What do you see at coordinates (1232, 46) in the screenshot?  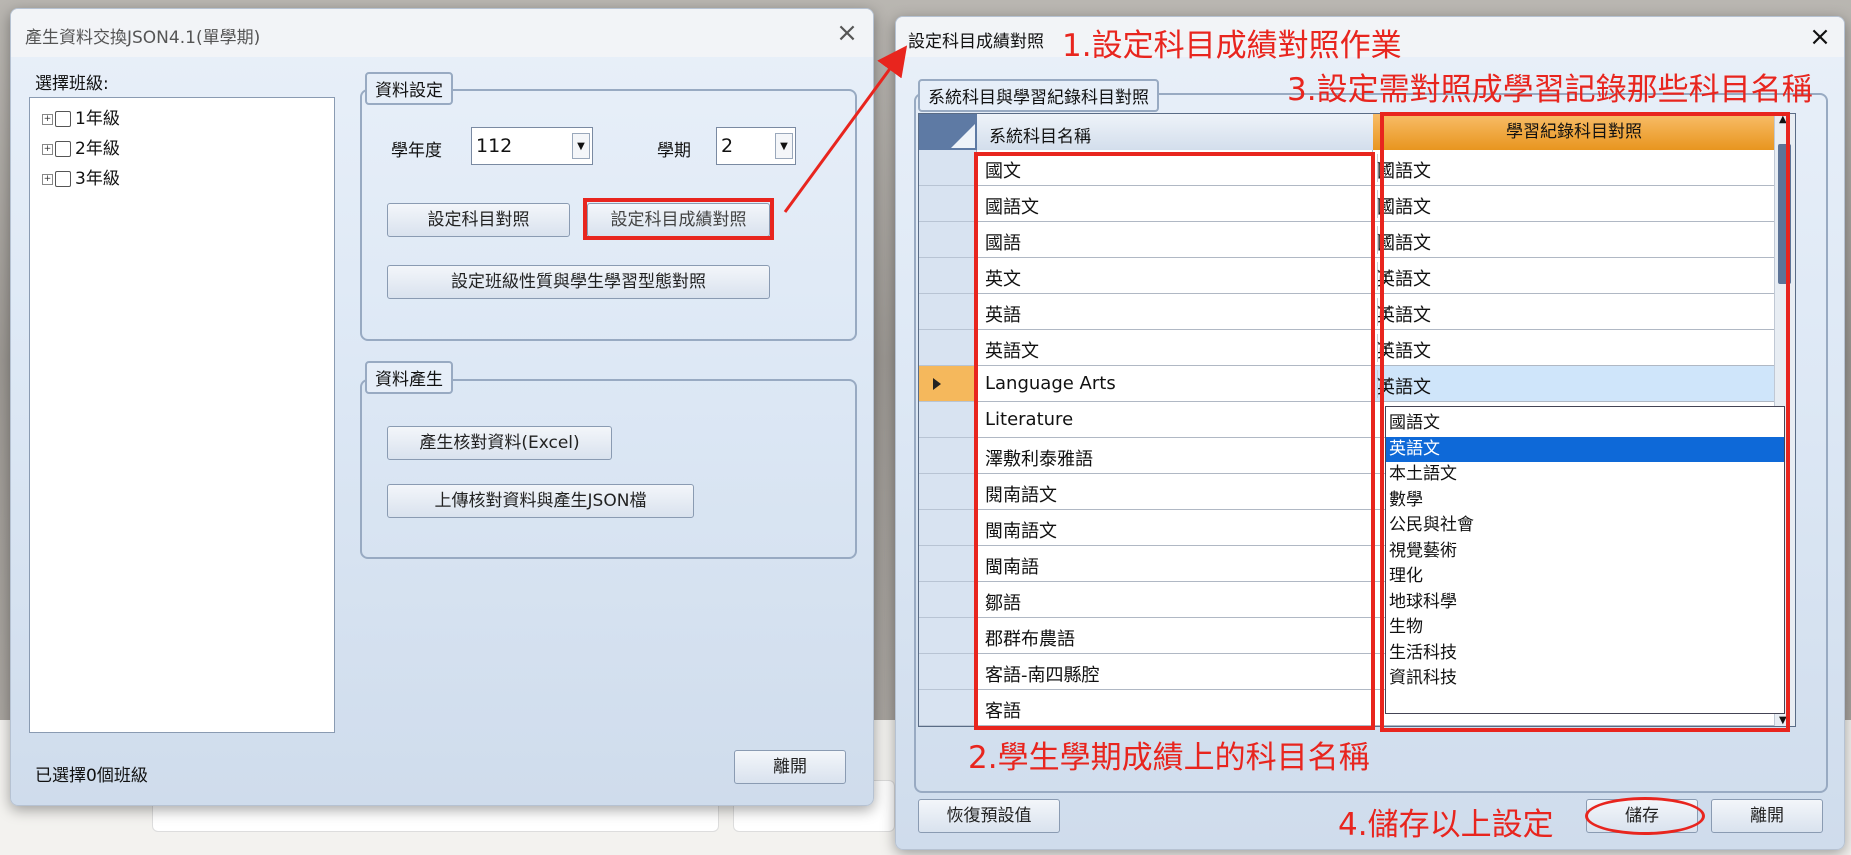 I see `annotation-step-1: 1.設定科目成績對照作業` at bounding box center [1232, 46].